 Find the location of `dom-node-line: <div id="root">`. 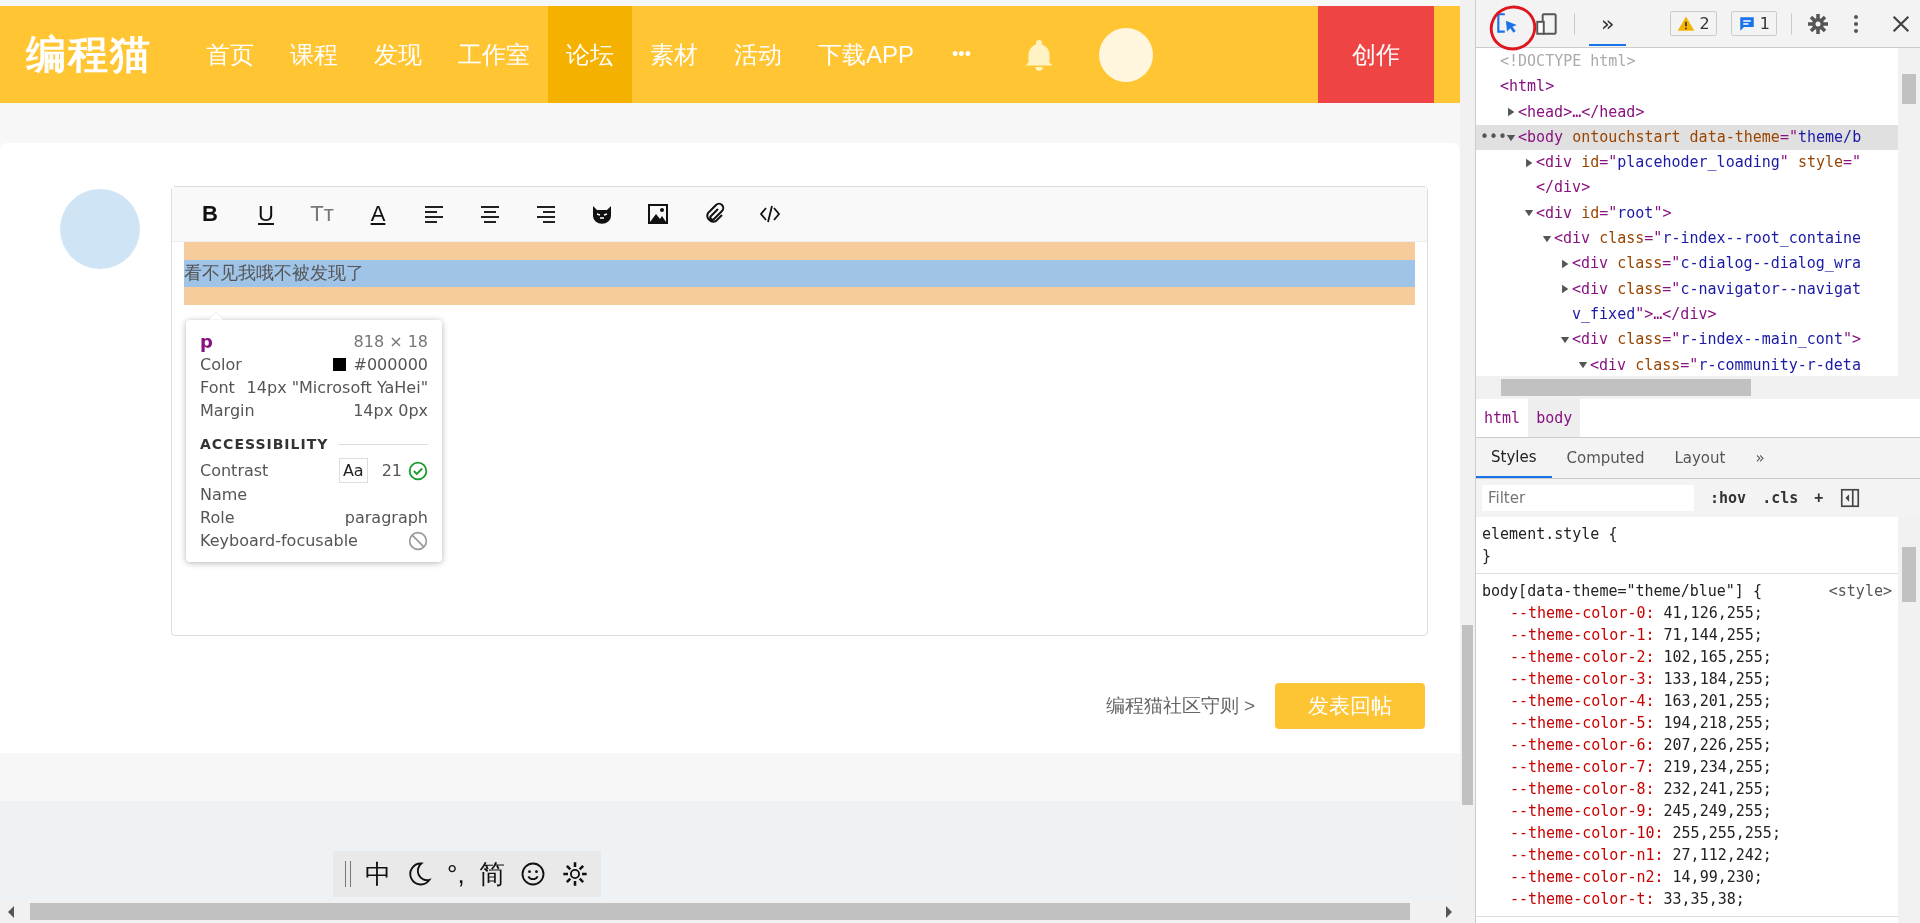

dom-node-line: <div id="root"> is located at coordinates (1687, 213).